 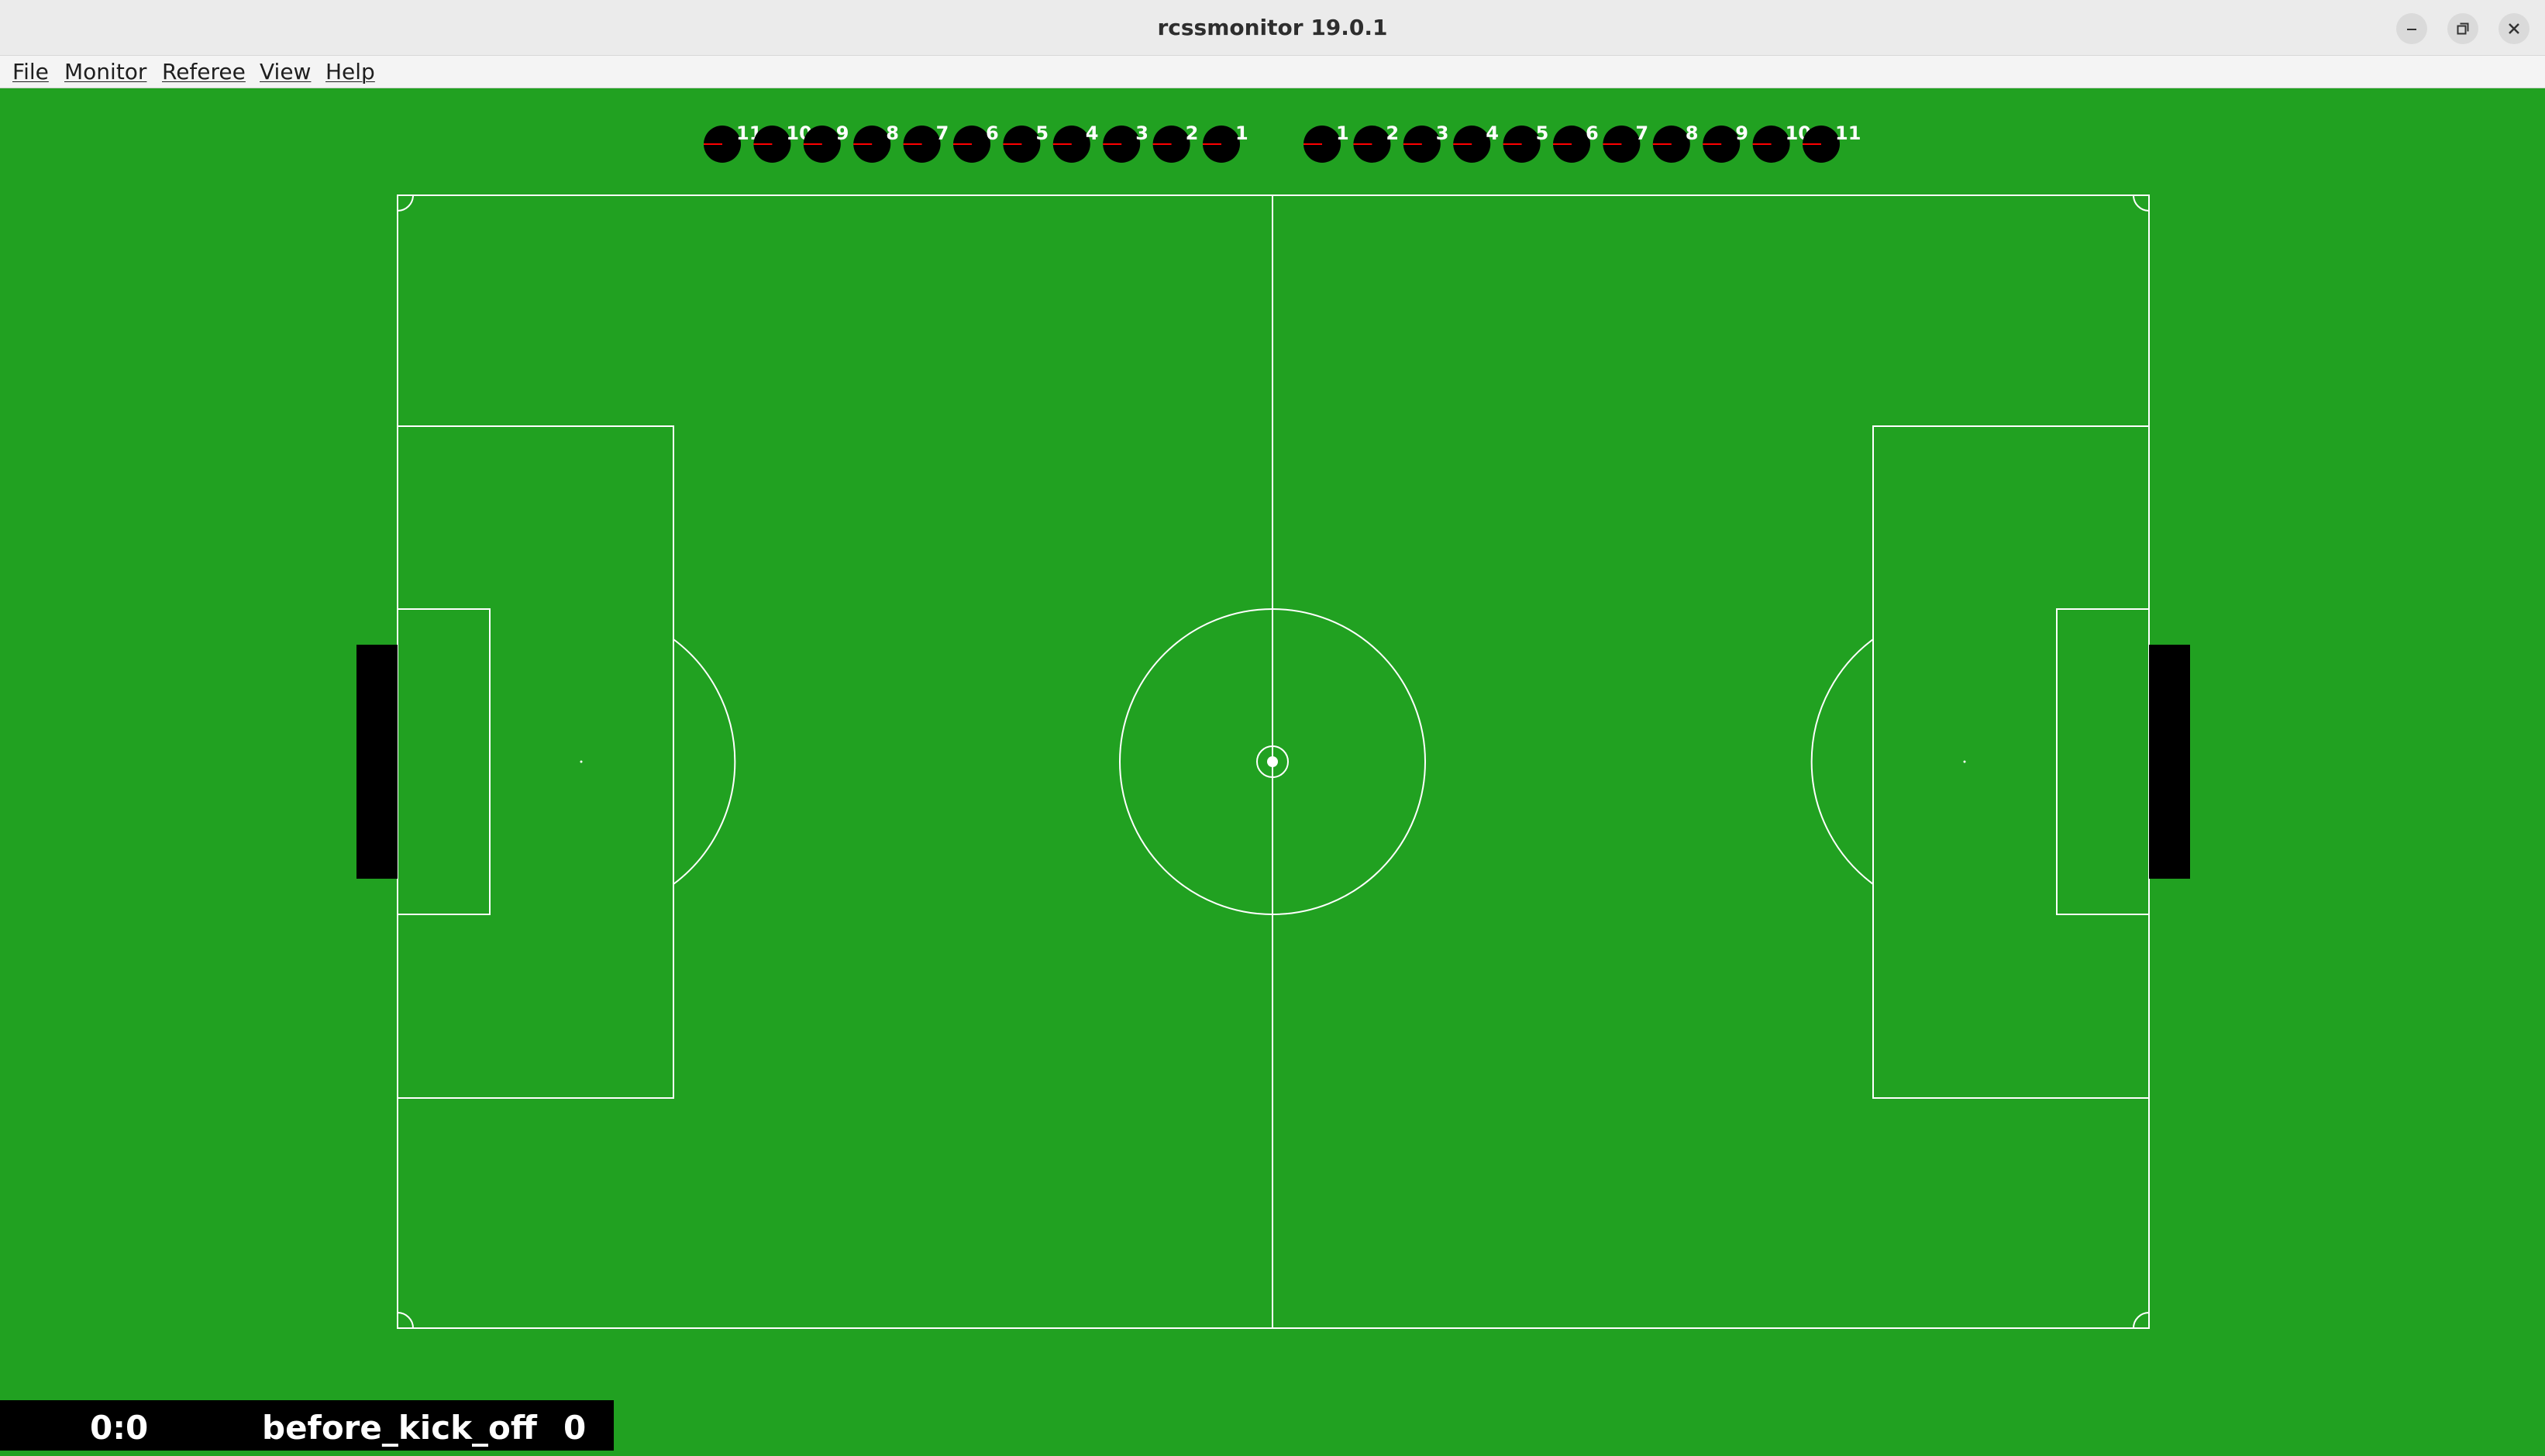 What do you see at coordinates (535, 762) in the screenshot?
I see `left-penalty-area` at bounding box center [535, 762].